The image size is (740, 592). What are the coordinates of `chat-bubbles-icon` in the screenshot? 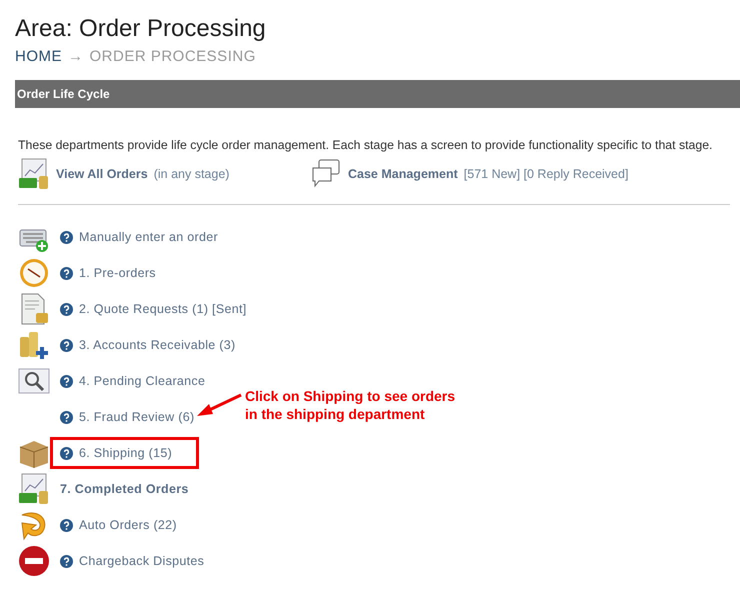 It's located at (326, 174).